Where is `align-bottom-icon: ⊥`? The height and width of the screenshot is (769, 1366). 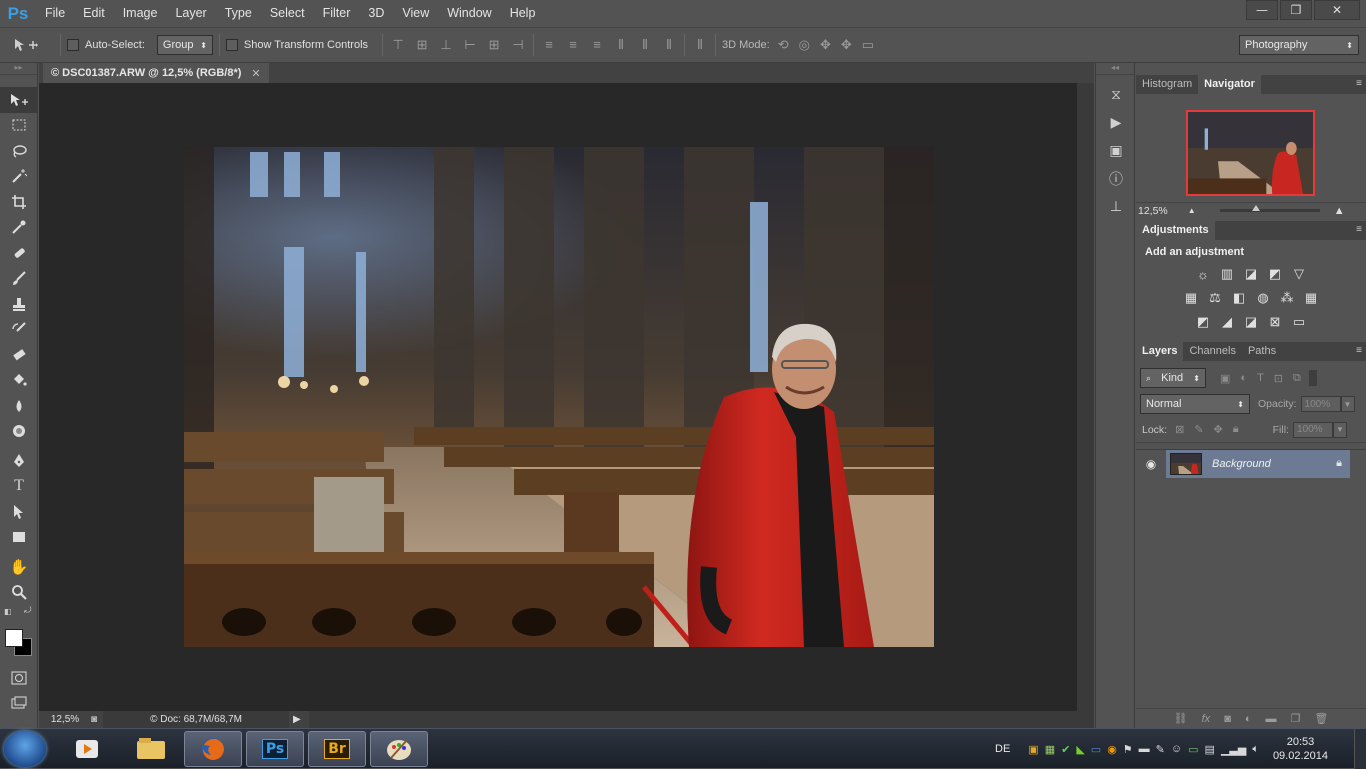
align-bottom-icon: ⊥ is located at coordinates (446, 45).